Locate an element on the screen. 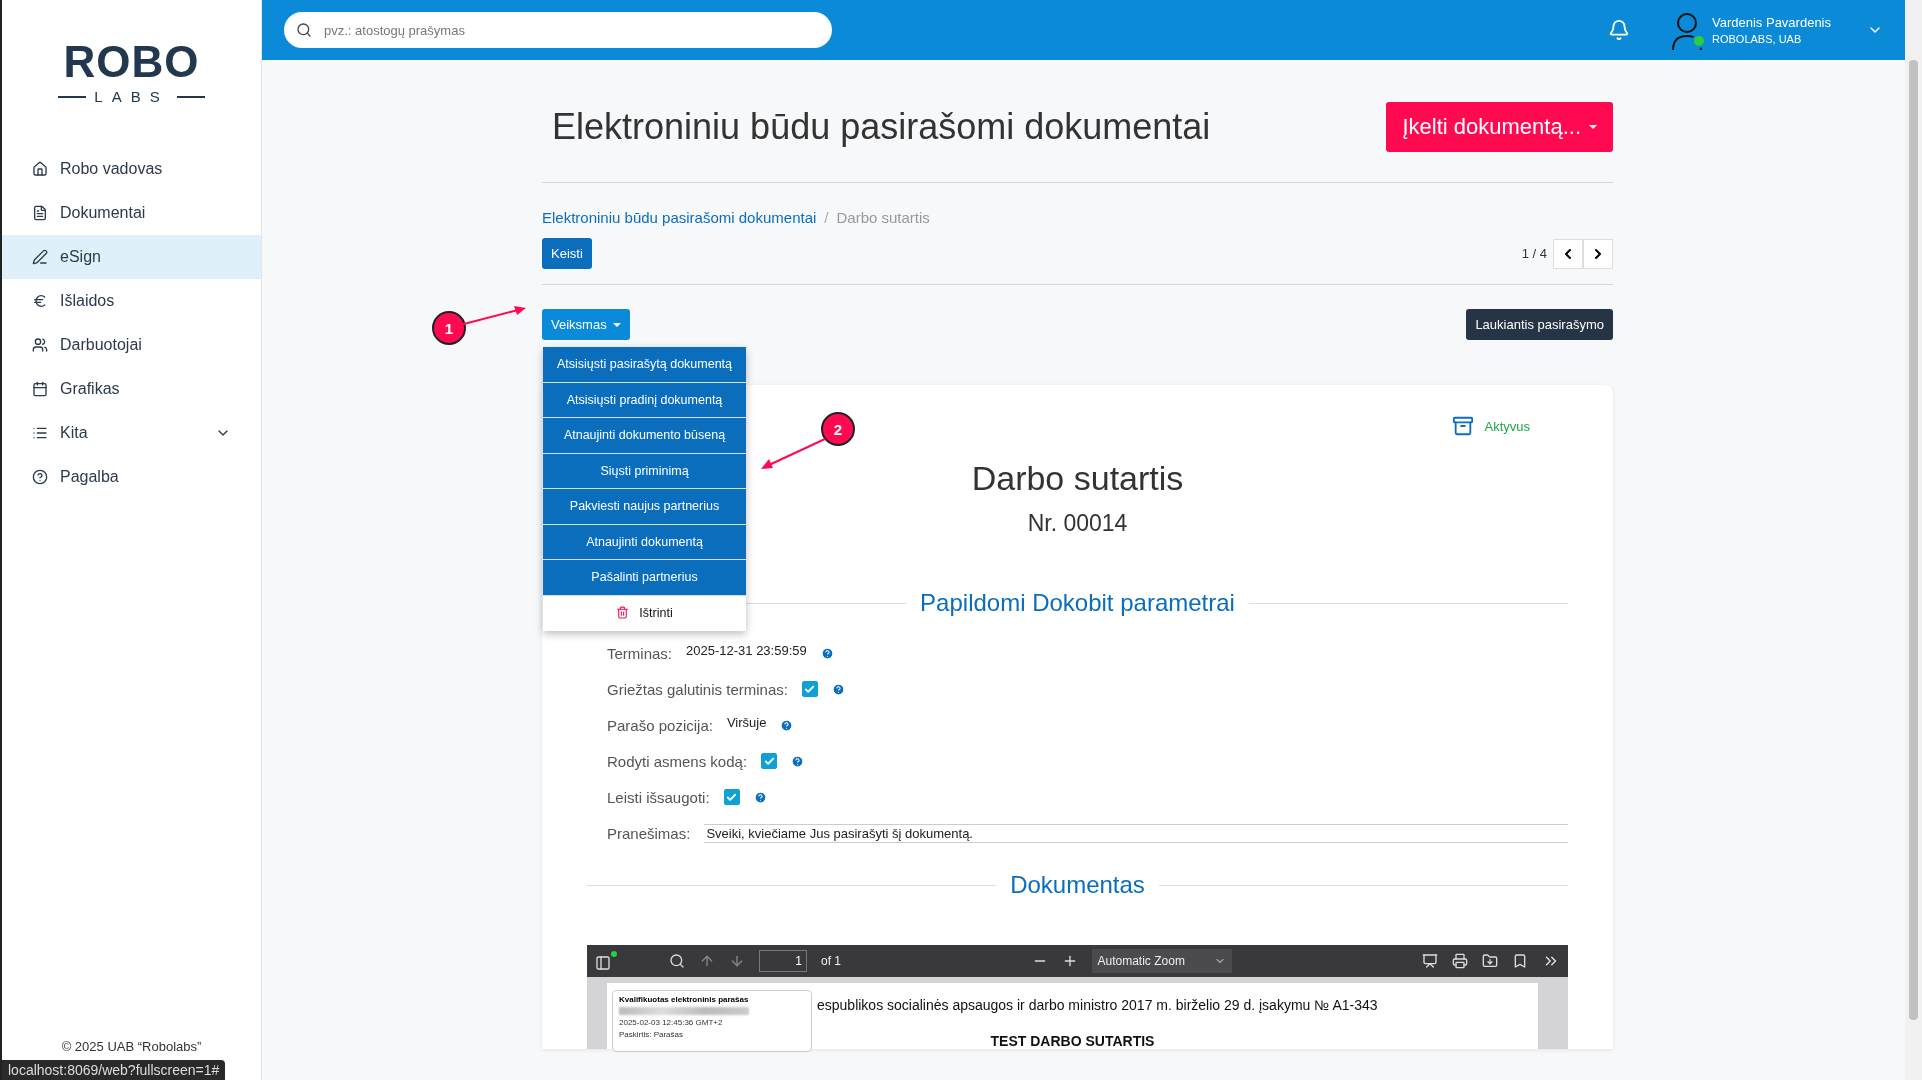 The height and width of the screenshot is (1080, 1922). annotation-marker: 1 is located at coordinates (449, 328).